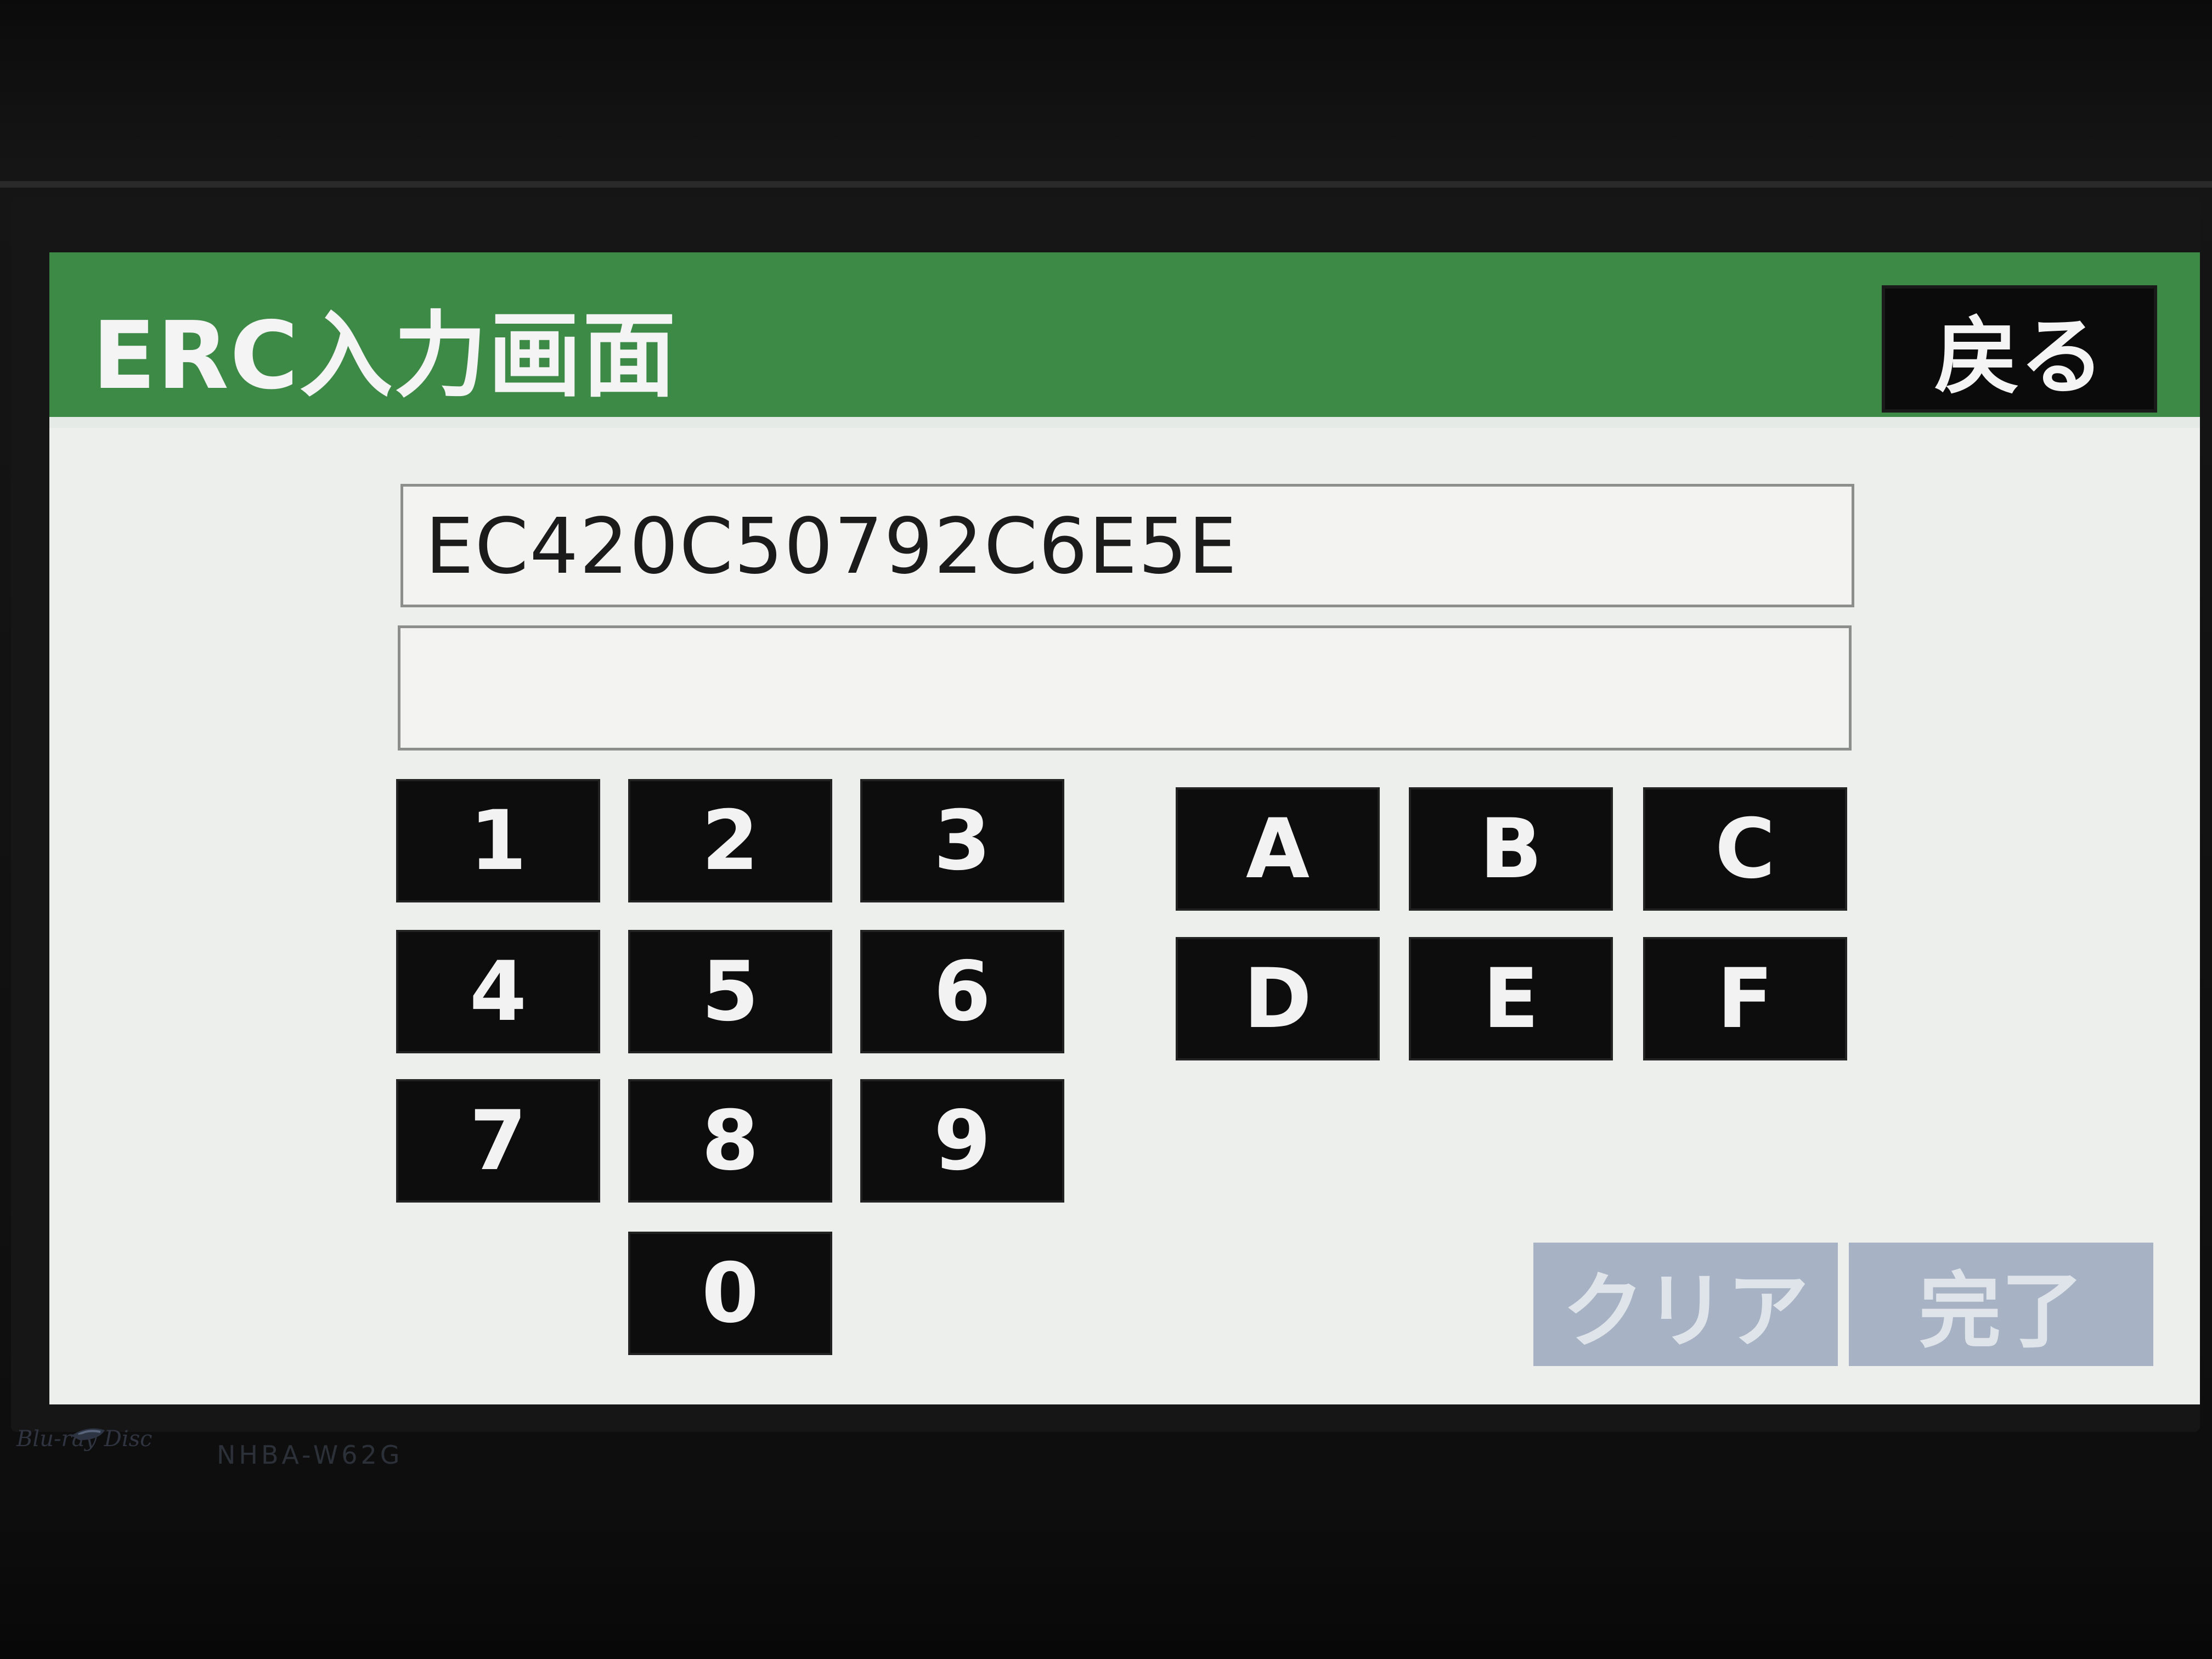  Describe the element at coordinates (2019, 349) in the screenshot. I see `back-button: 戻る` at that location.